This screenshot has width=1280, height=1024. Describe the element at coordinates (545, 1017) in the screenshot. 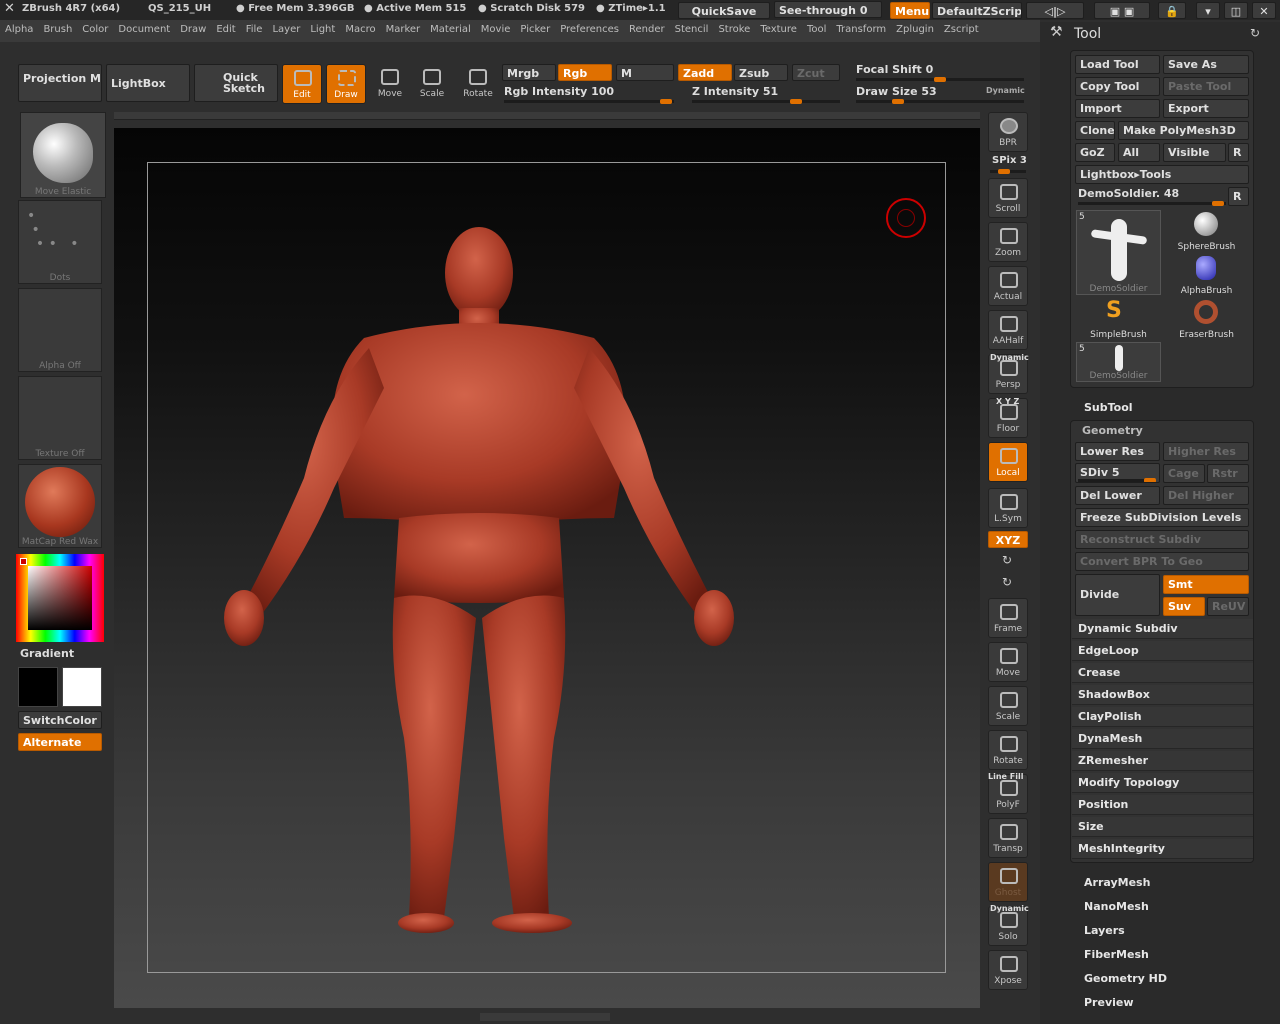

I see `canvas-scrollbar-bottom` at that location.